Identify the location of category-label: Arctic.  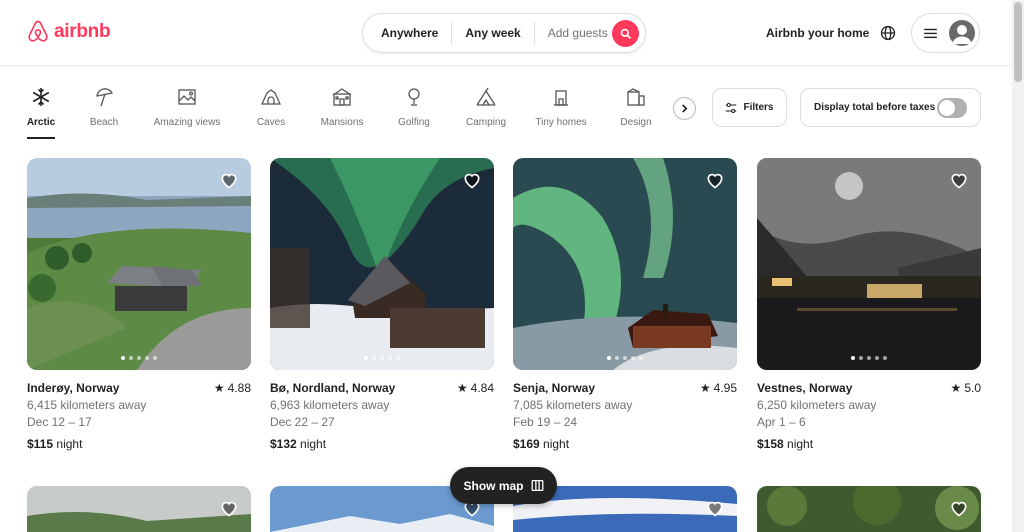
(41, 122).